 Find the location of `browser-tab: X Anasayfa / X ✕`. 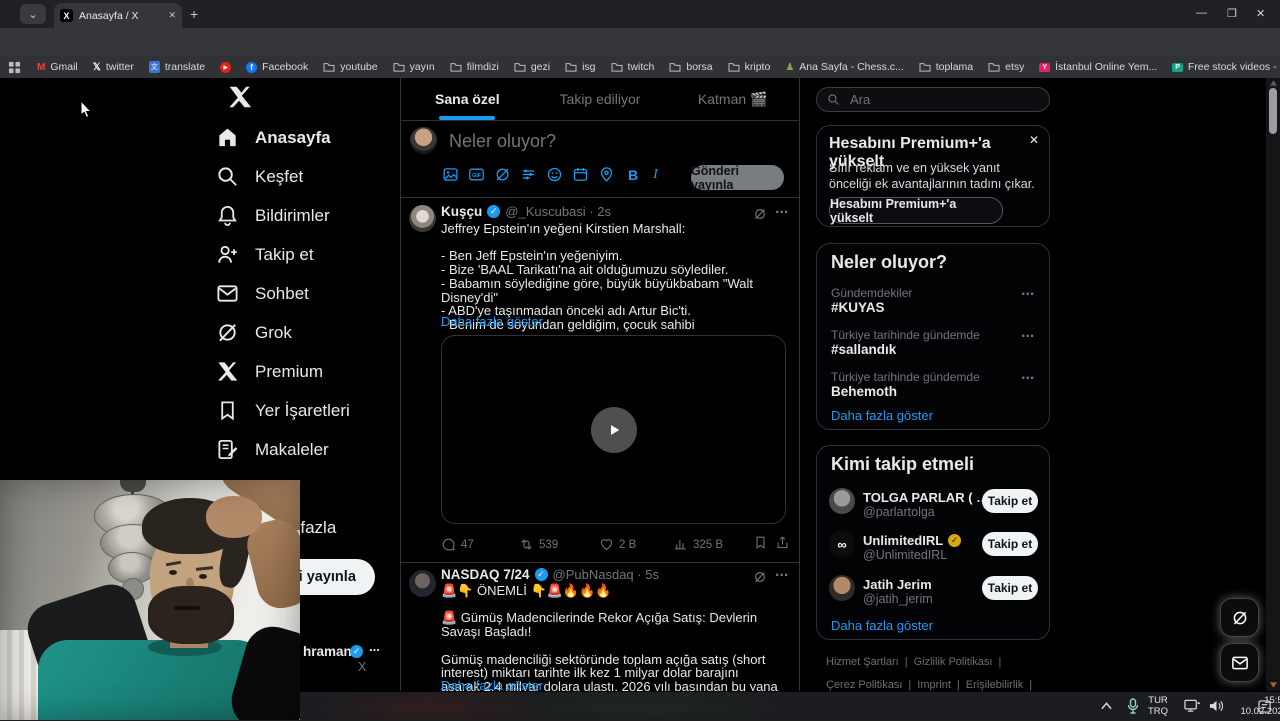

browser-tab: X Anasayfa / X ✕ is located at coordinates (118, 15).